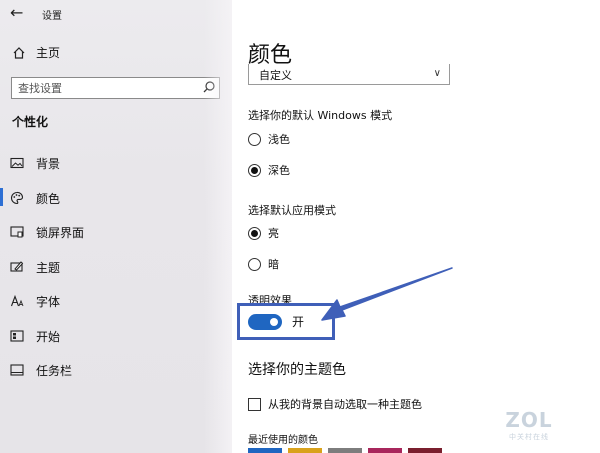  I want to click on app-mode-label: 选择默认应用模式, so click(292, 210).